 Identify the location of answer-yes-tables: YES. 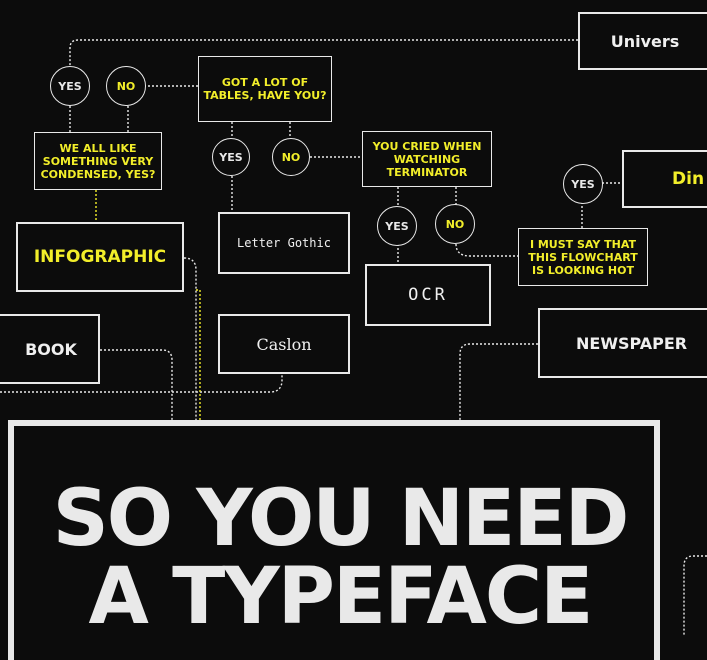
(231, 157).